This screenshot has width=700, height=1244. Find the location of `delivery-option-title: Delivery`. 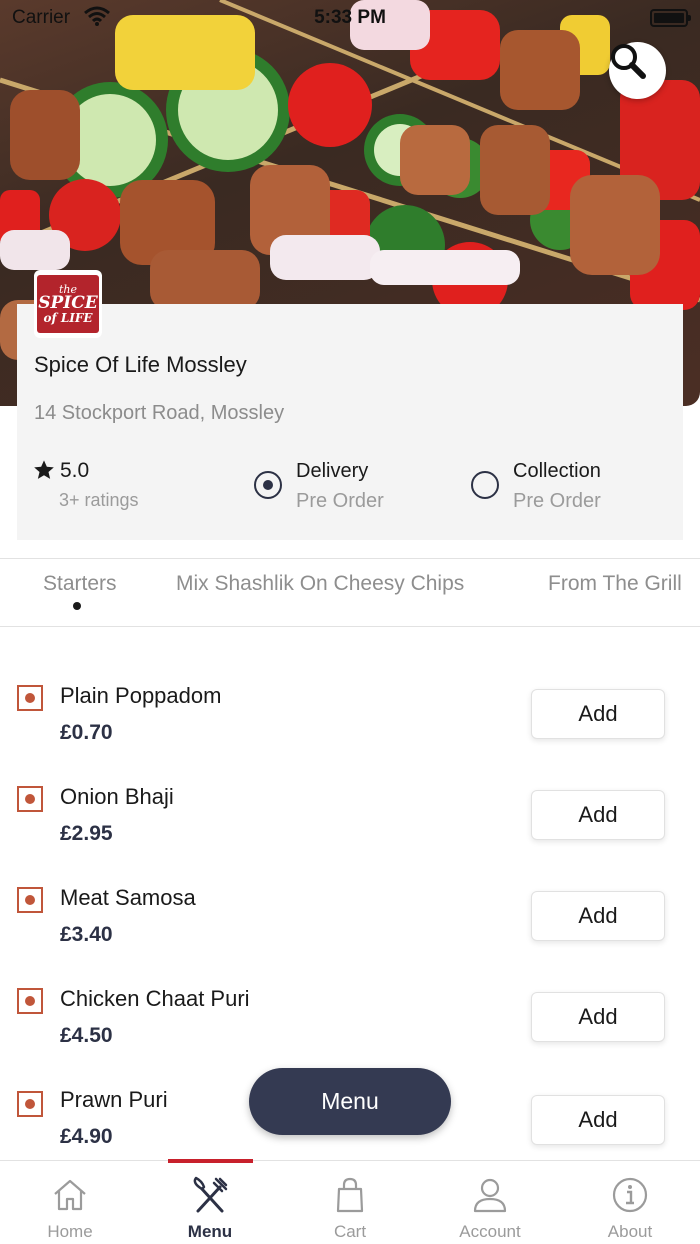

delivery-option-title: Delivery is located at coordinates (332, 471).